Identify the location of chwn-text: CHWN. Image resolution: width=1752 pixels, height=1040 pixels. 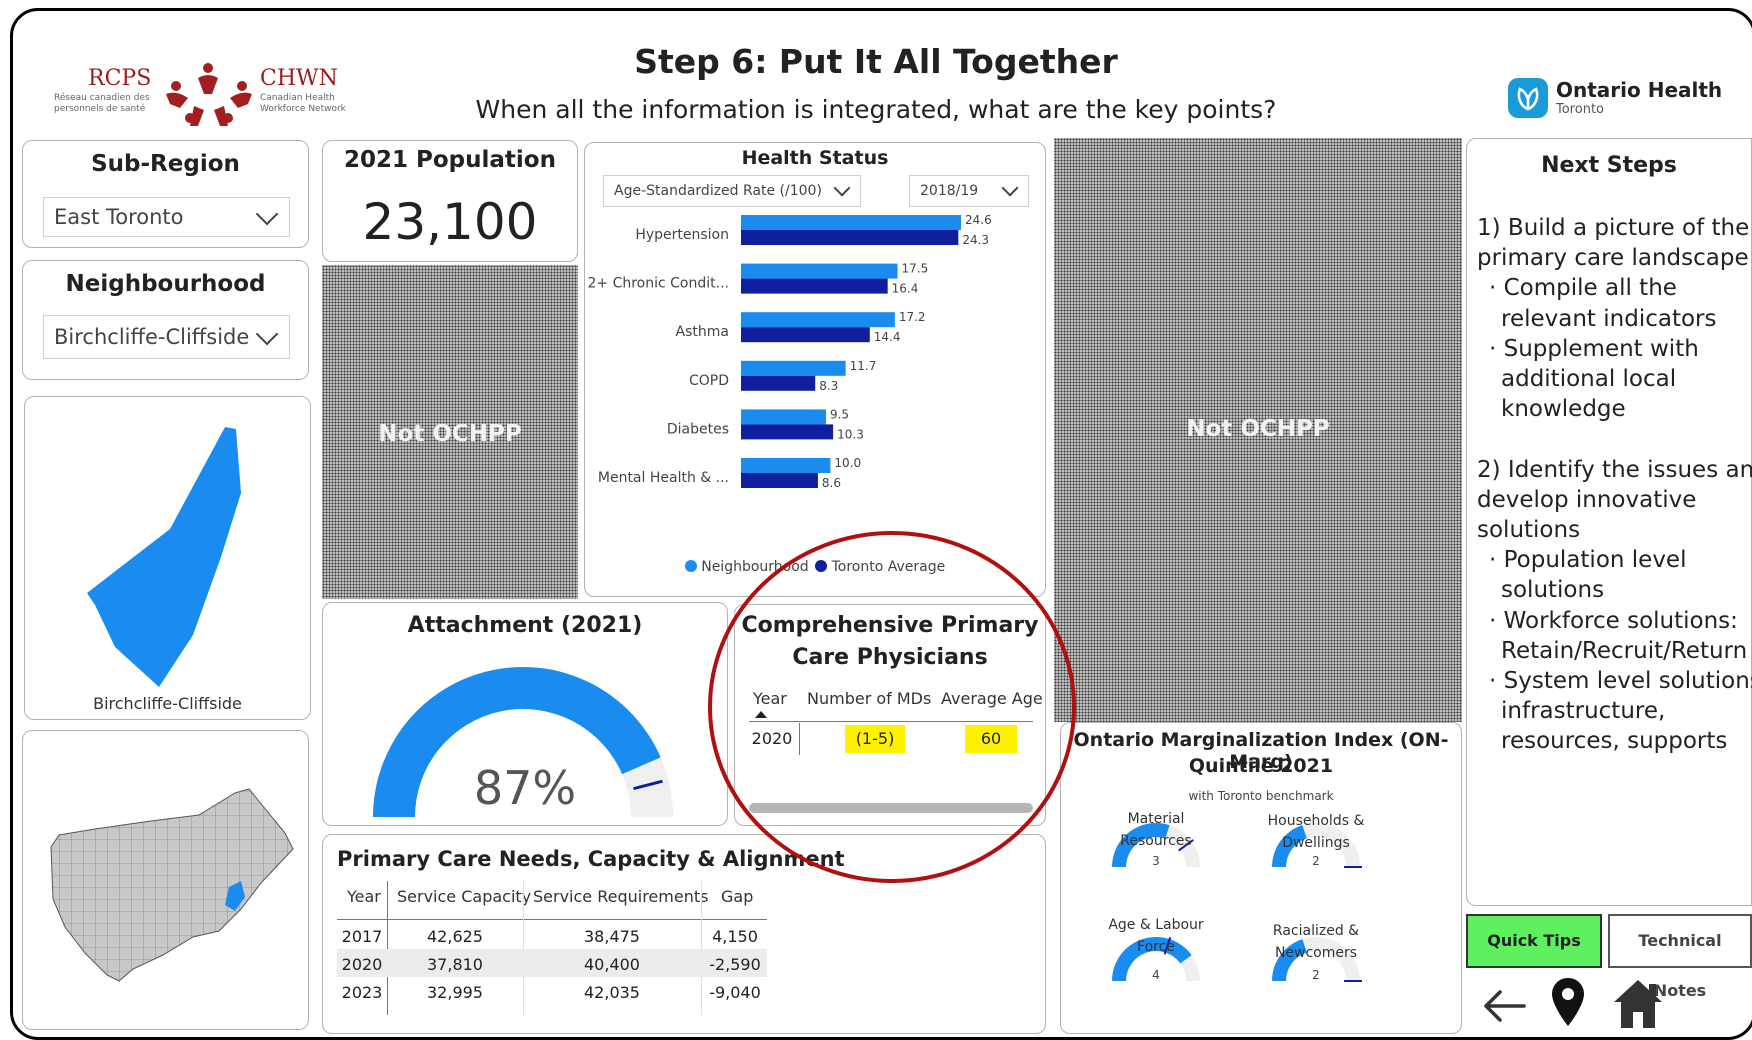
(299, 78).